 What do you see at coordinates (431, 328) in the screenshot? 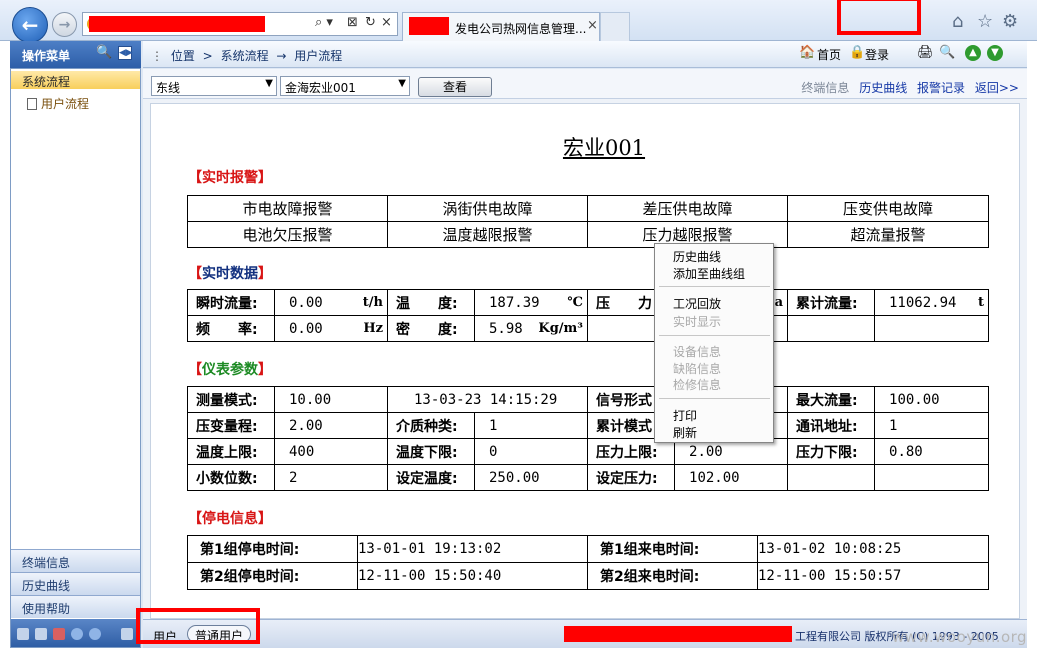
I see `density-label: 密 度:` at bounding box center [431, 328].